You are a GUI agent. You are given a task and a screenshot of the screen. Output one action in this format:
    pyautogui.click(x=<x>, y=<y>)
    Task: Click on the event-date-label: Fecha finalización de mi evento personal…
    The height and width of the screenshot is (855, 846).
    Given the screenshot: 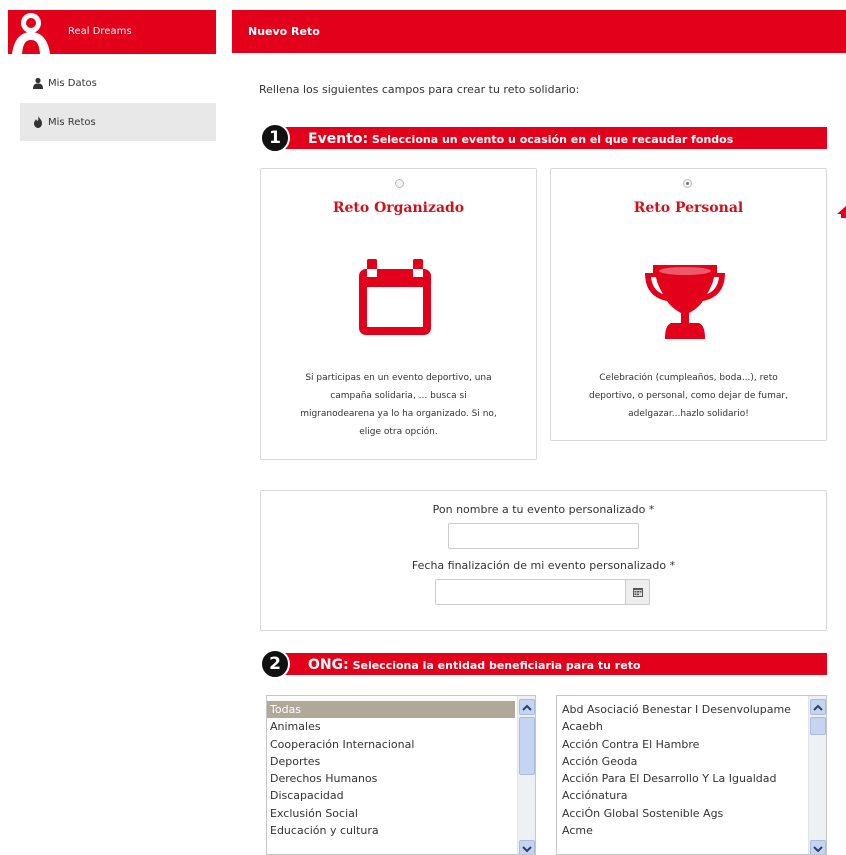 What is the action you would take?
    pyautogui.click(x=543, y=565)
    